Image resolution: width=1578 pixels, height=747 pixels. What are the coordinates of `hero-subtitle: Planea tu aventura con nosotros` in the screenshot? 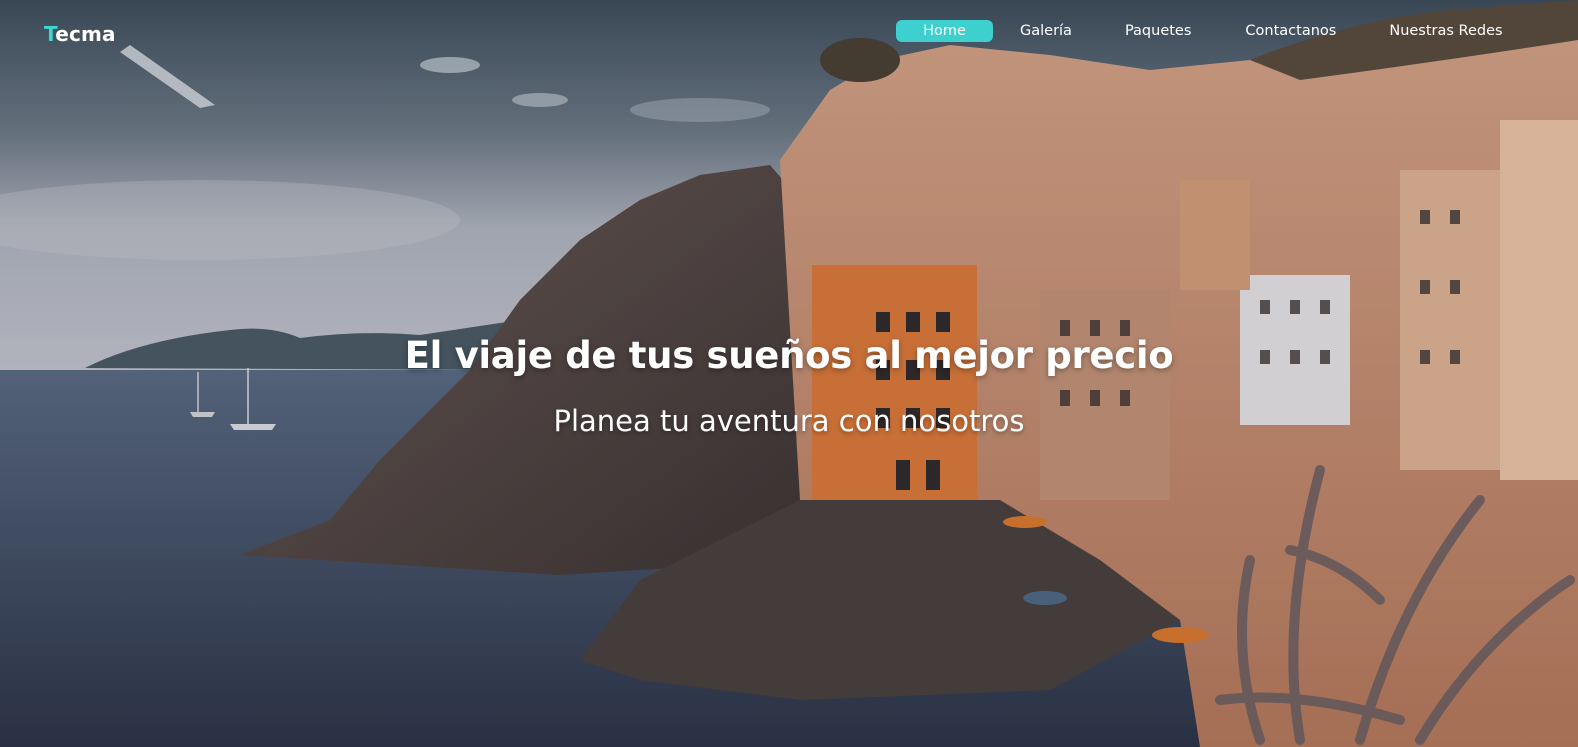 It's located at (789, 421).